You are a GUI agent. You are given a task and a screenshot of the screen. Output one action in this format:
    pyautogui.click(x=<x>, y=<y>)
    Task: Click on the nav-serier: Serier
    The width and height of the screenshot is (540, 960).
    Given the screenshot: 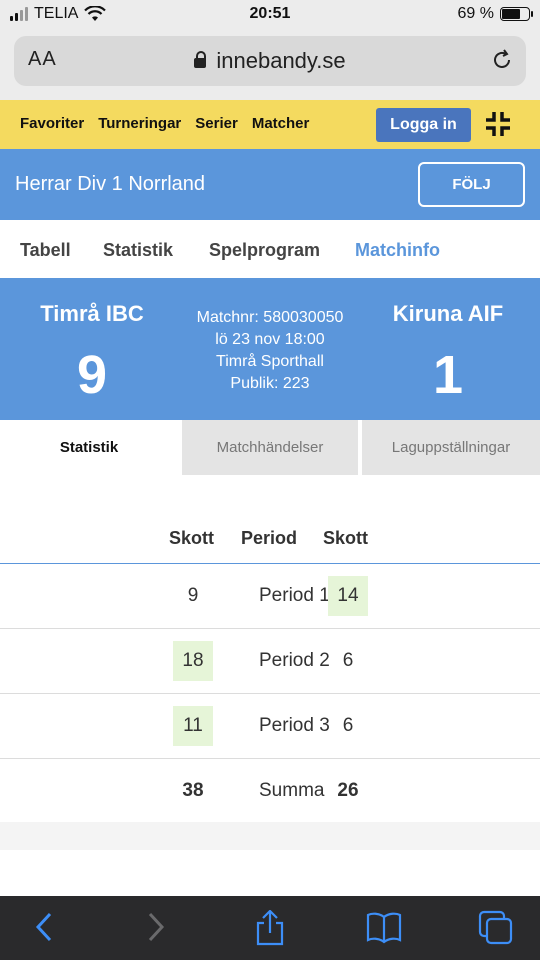 What is the action you would take?
    pyautogui.click(x=216, y=123)
    